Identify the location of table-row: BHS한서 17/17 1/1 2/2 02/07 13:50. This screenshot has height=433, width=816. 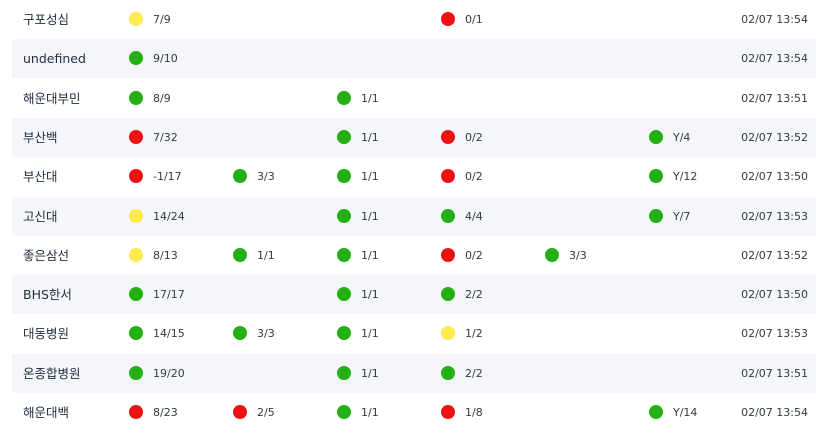
(414, 295).